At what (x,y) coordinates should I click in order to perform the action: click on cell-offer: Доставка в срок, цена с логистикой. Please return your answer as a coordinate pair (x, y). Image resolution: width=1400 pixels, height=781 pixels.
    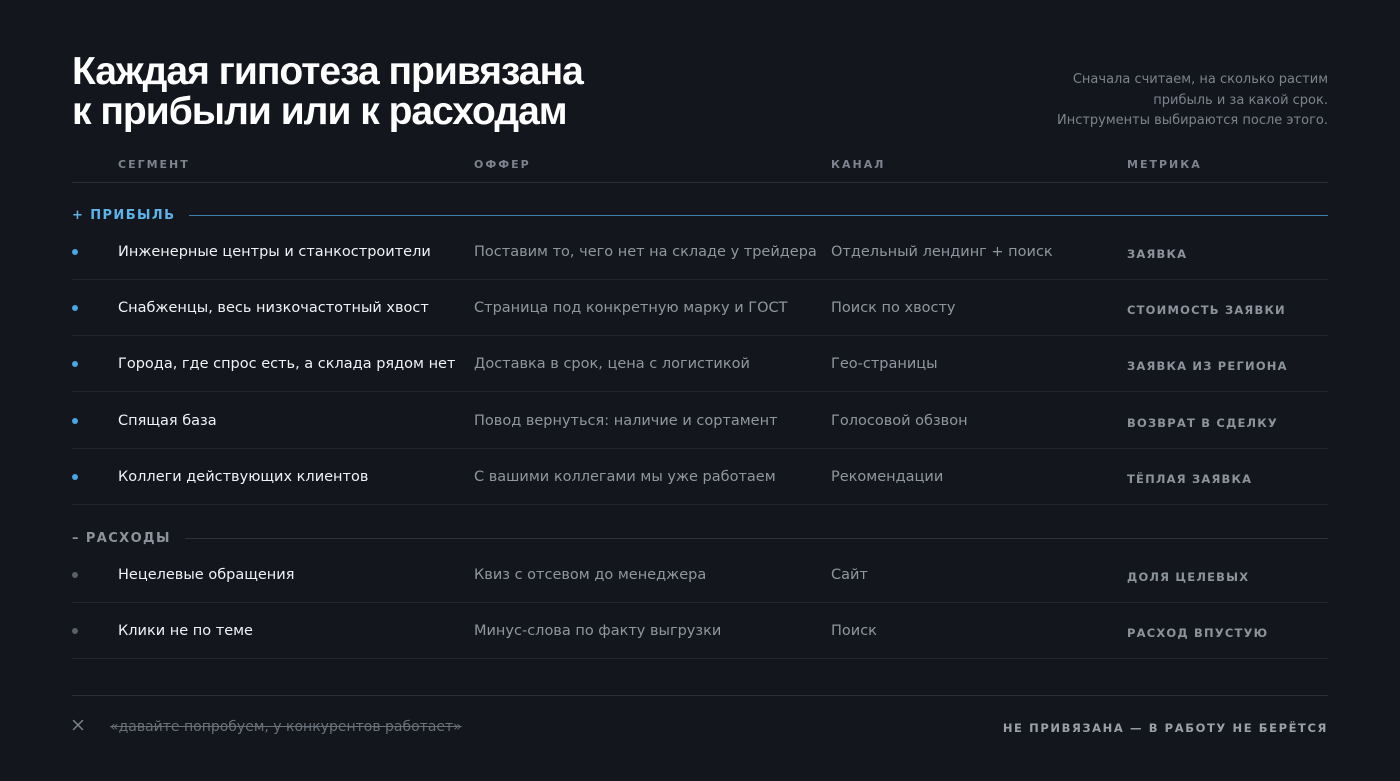
    Looking at the image, I should click on (612, 364).